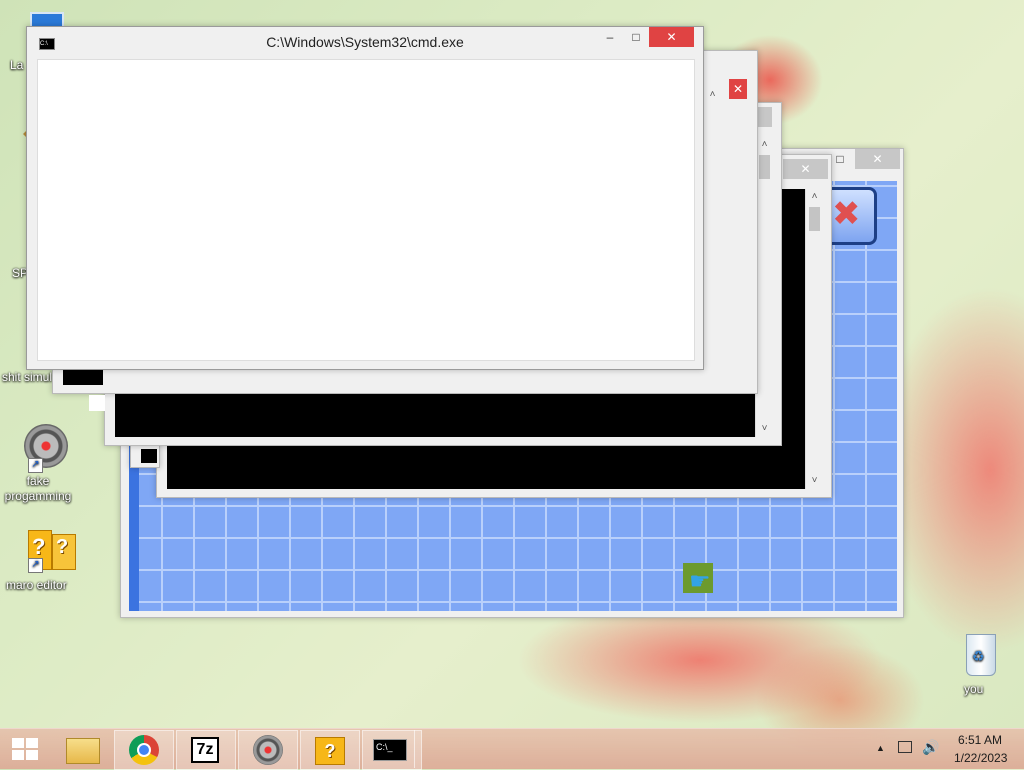  Describe the element at coordinates (974, 689) in the screenshot. I see `desktop-icon-label: you` at that location.